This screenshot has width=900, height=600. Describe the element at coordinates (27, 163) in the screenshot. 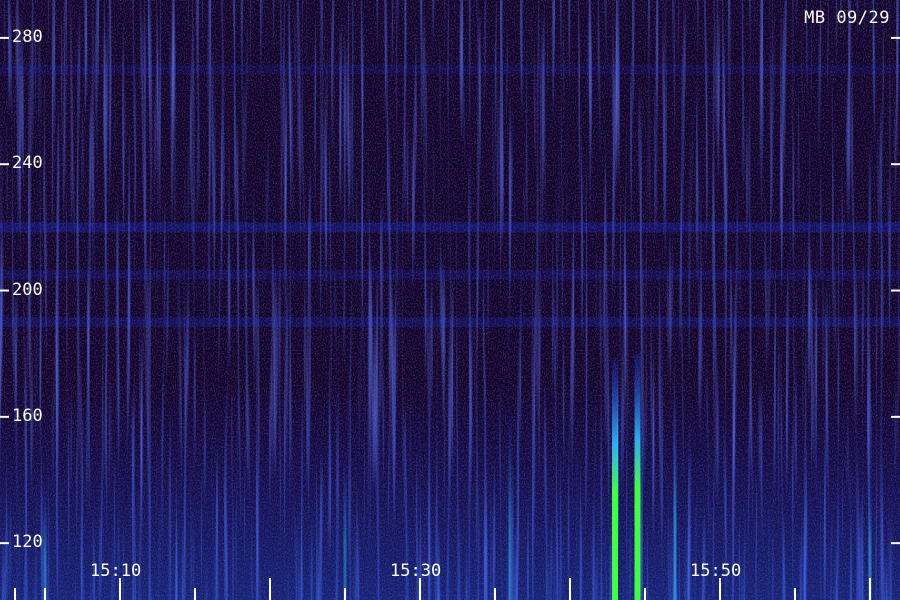

I see `y-tick-label: 240` at that location.